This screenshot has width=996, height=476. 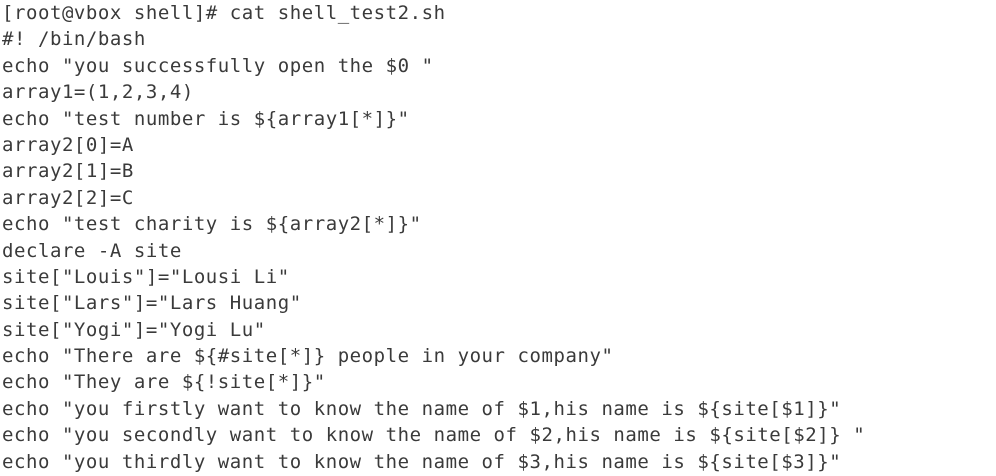 What do you see at coordinates (68, 171) in the screenshot?
I see `script-line: array2[1]=B` at bounding box center [68, 171].